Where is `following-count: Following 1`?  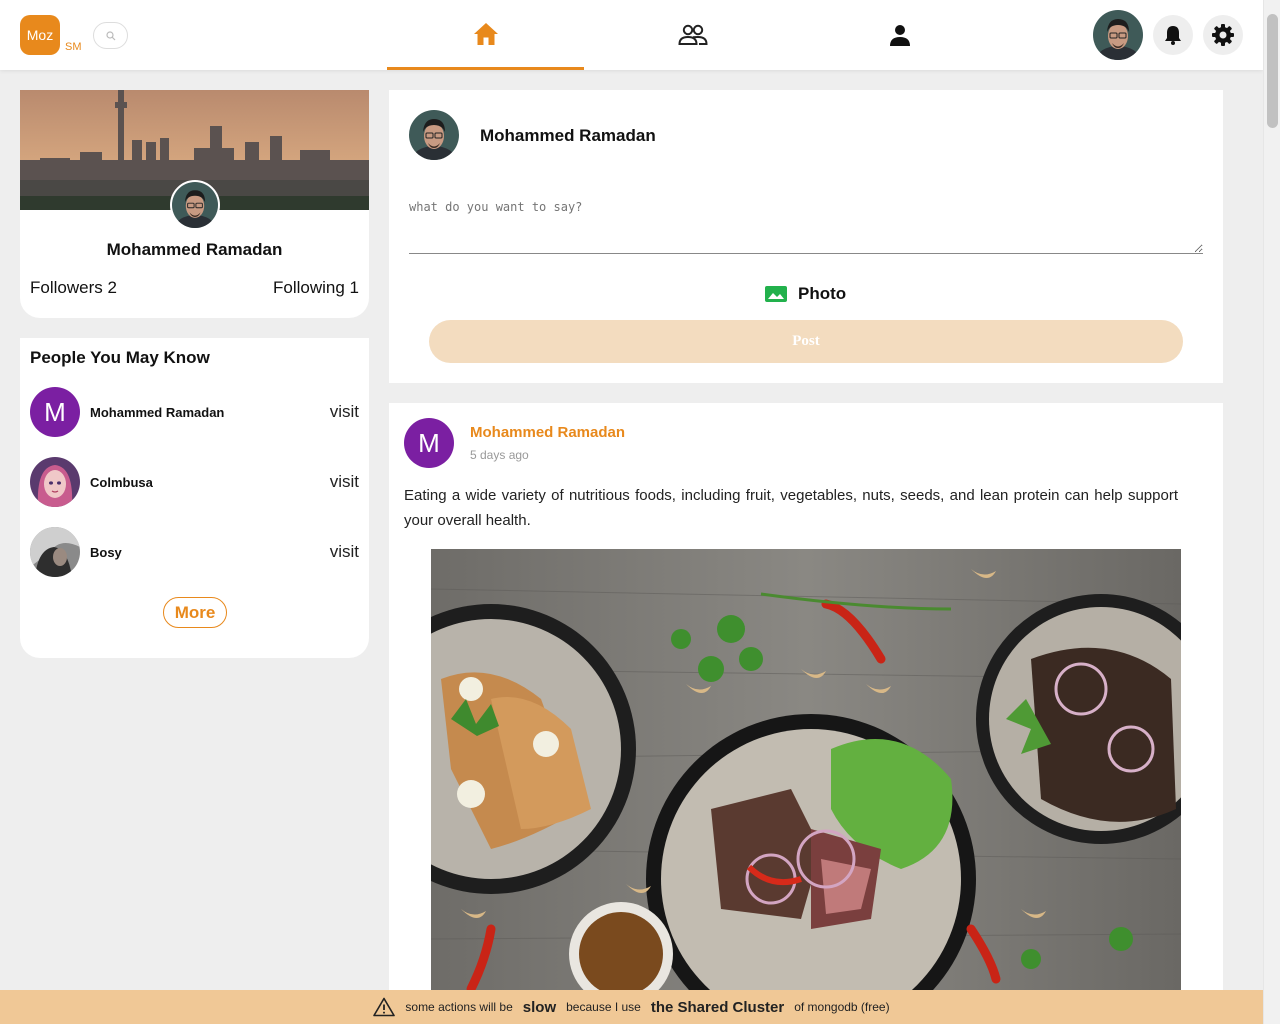
following-count: Following 1 is located at coordinates (316, 288).